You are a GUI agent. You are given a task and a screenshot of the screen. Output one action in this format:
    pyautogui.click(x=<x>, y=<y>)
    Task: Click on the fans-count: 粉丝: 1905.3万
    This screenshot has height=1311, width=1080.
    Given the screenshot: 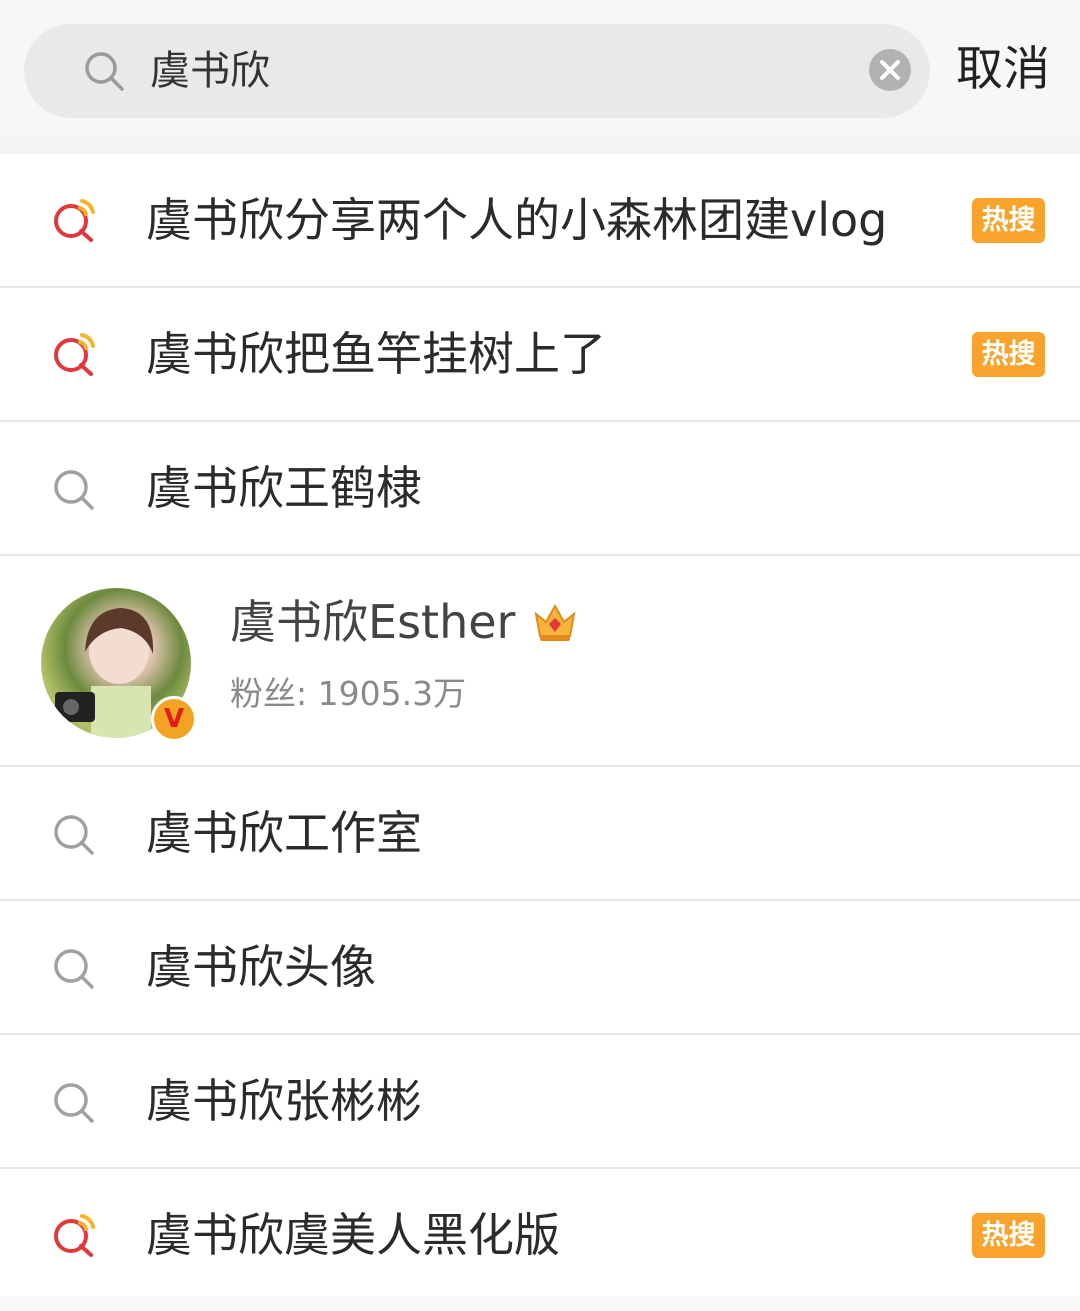 What is the action you would take?
    pyautogui.click(x=348, y=693)
    